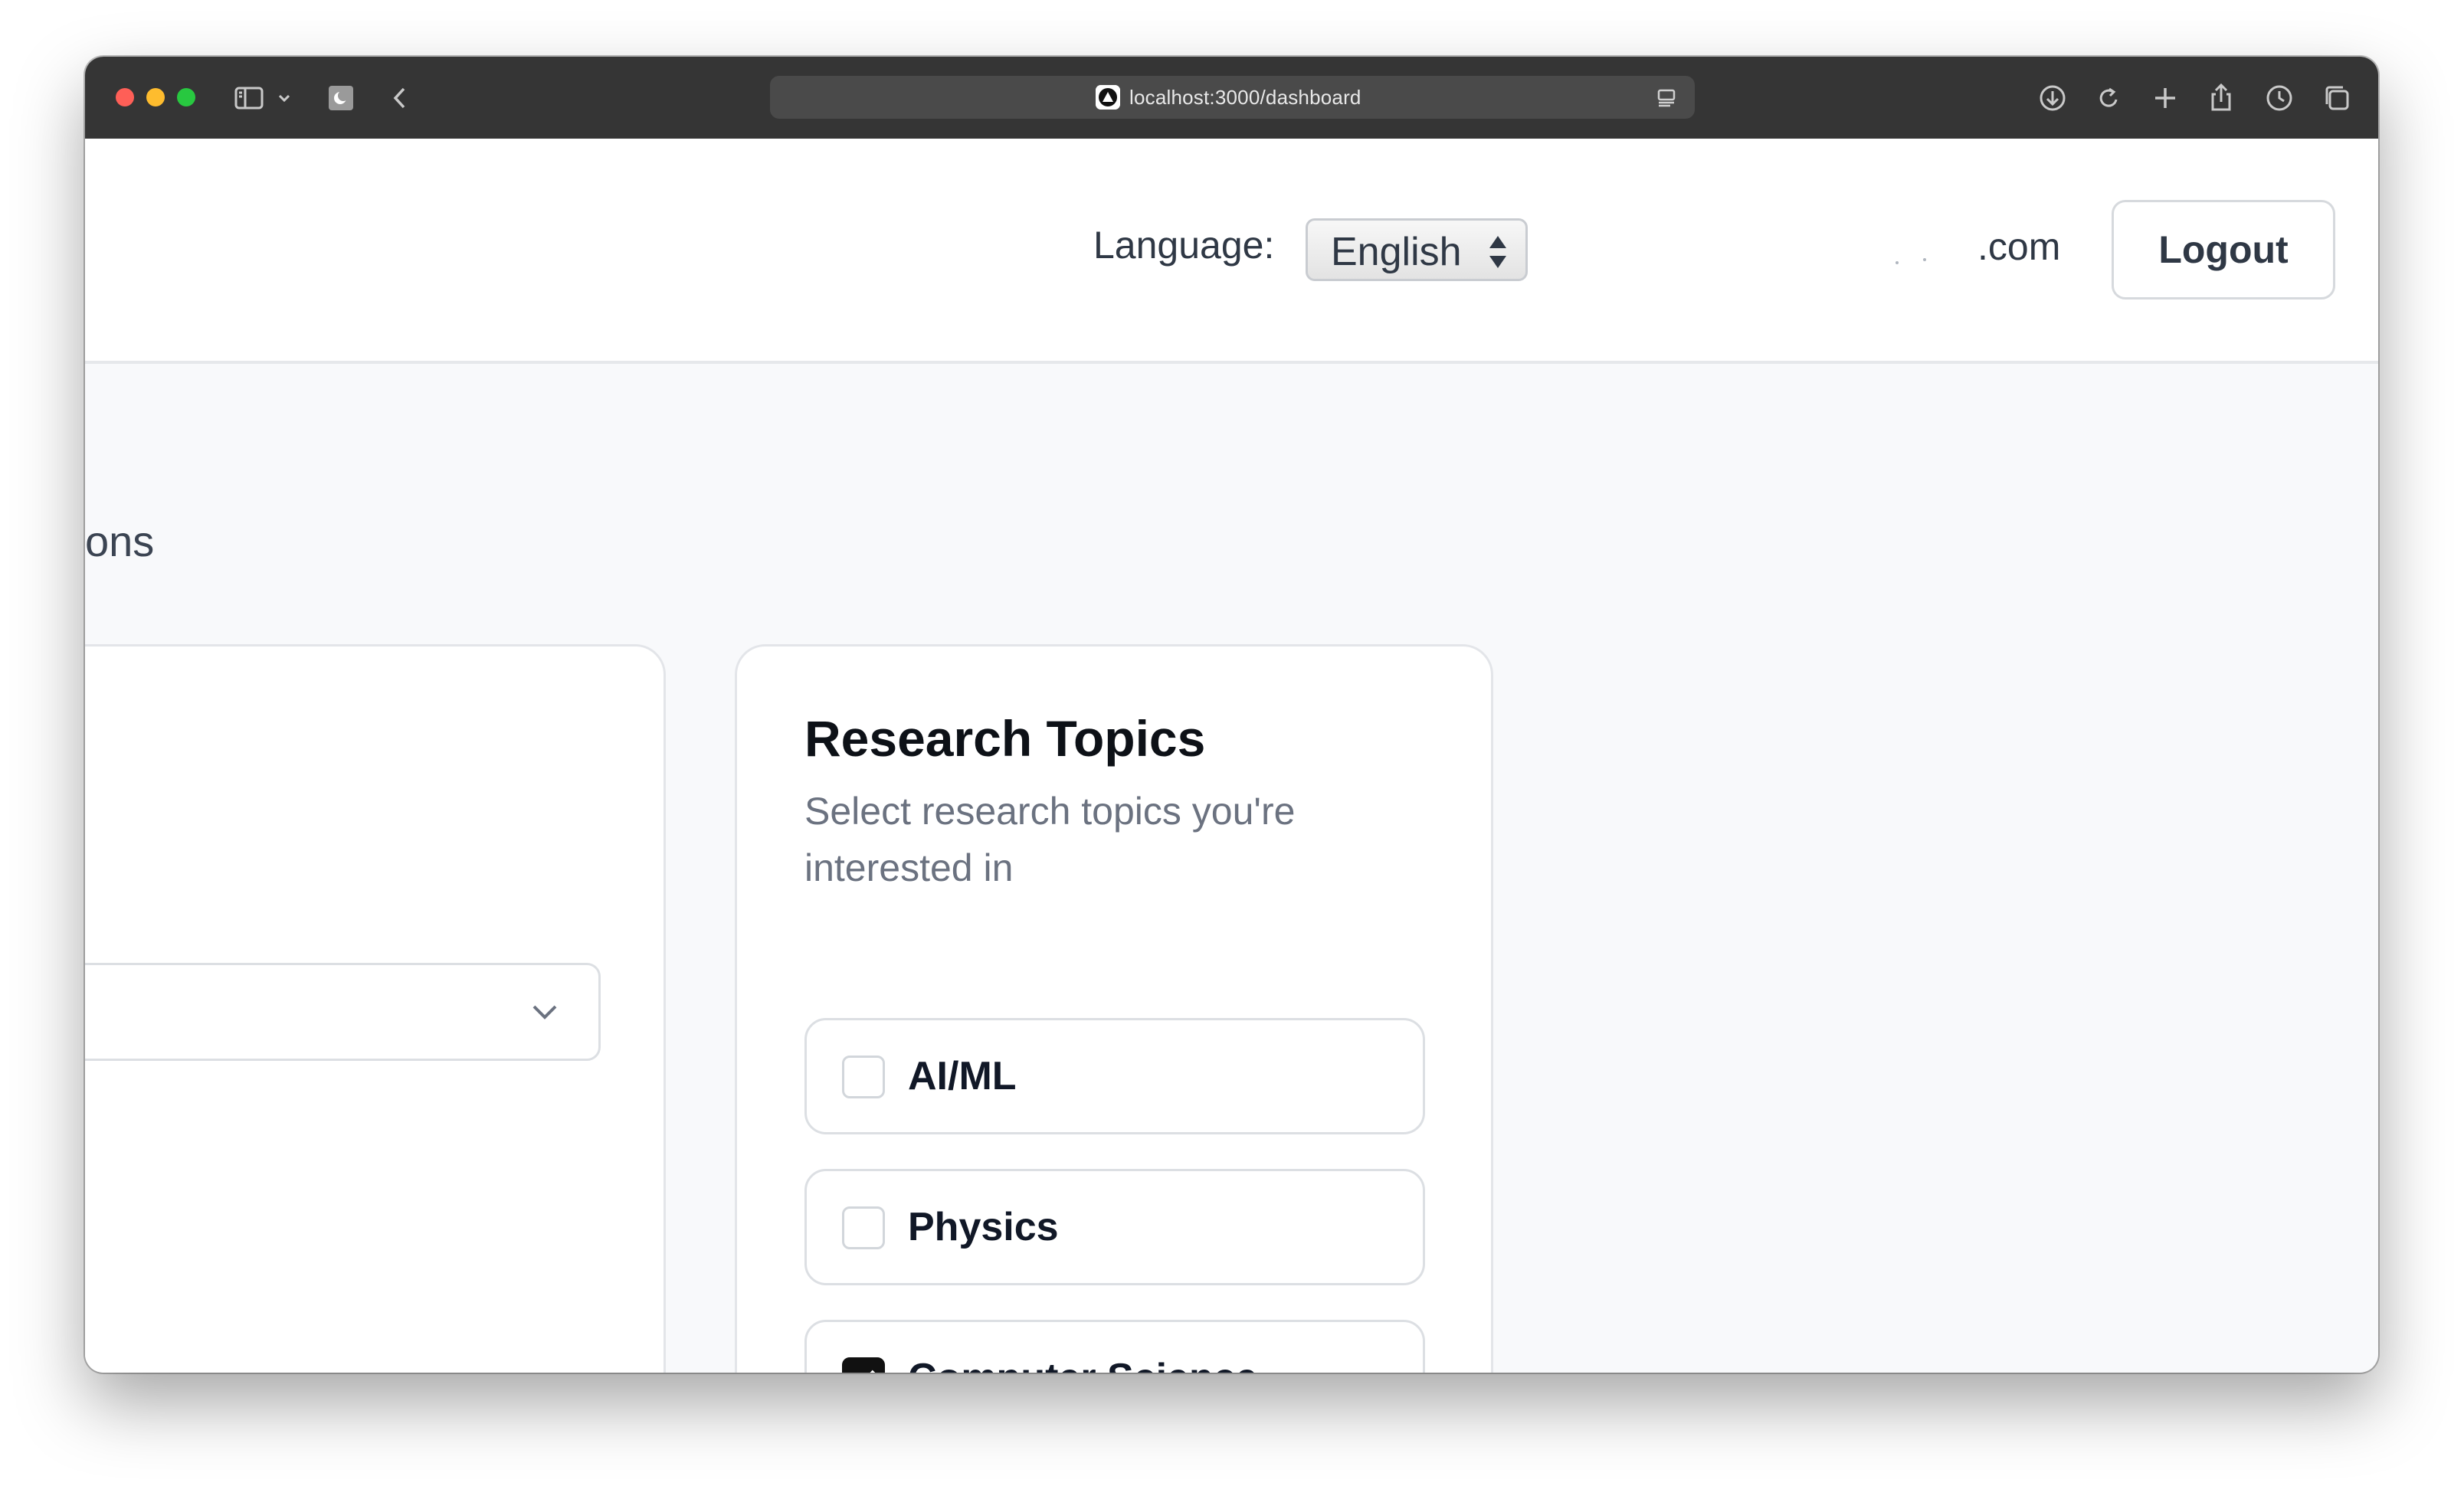 The height and width of the screenshot is (1486, 2464). I want to click on sidebar-icon, so click(249, 98).